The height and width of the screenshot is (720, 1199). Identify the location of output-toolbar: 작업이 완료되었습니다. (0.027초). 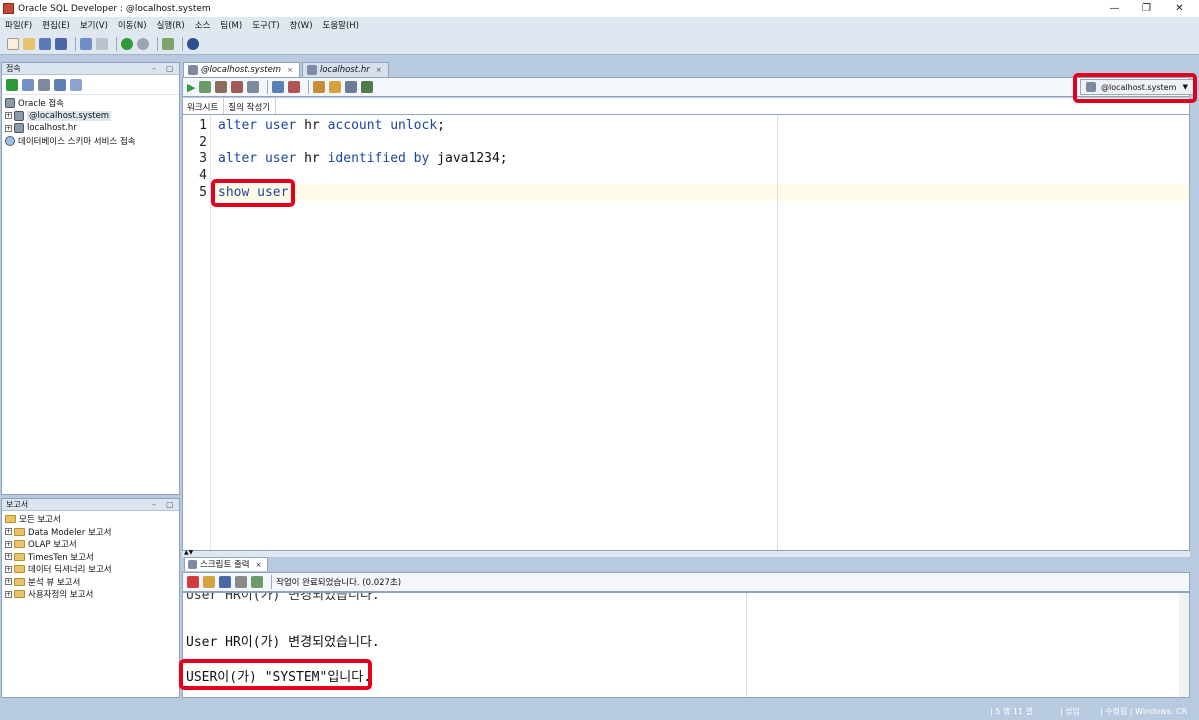
(686, 582).